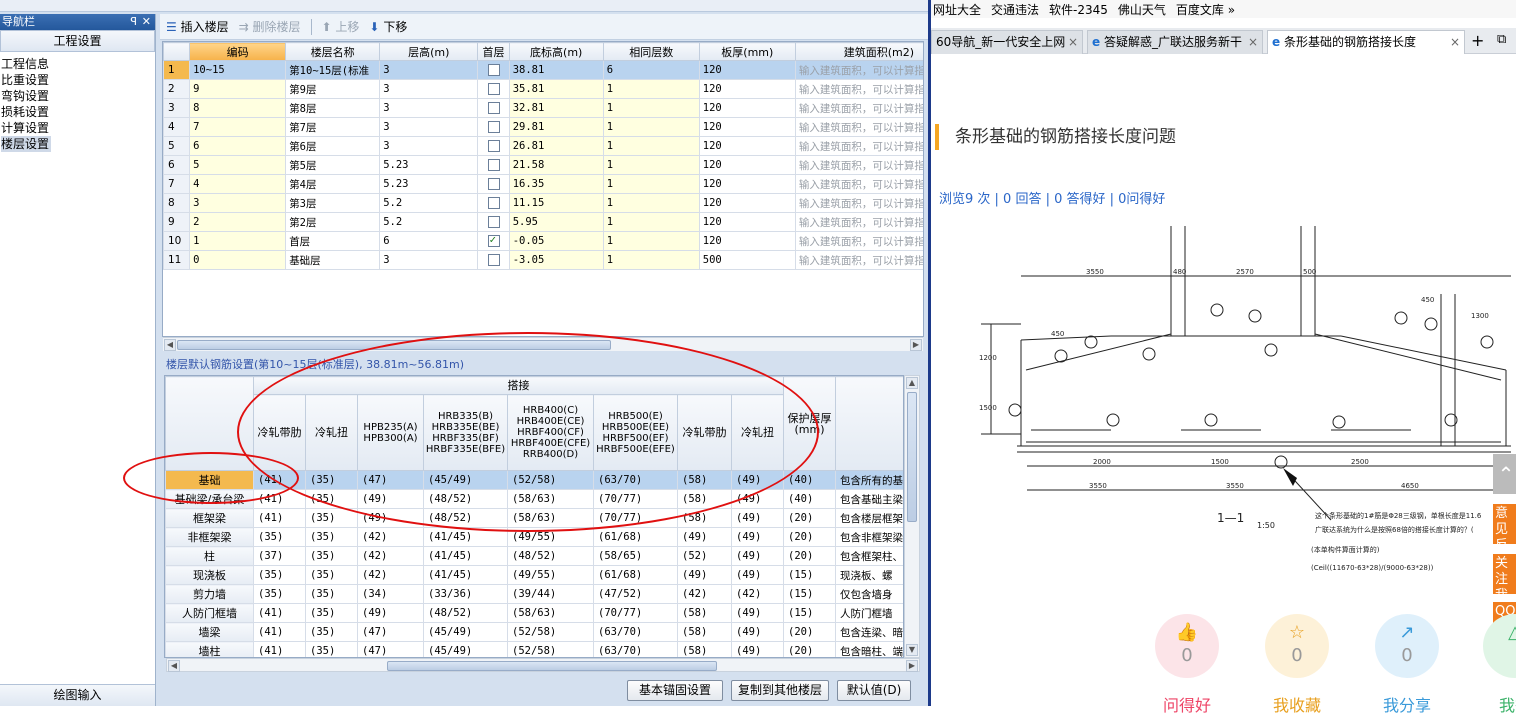 This screenshot has width=1516, height=716. Describe the element at coordinates (1407, 646) in the screenshot. I see `share-button: ↗ 0` at that location.